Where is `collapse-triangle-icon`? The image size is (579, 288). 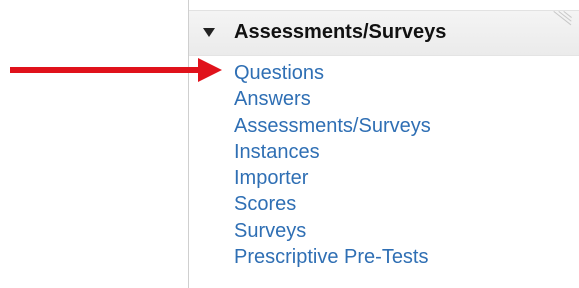
collapse-triangle-icon is located at coordinates (209, 32).